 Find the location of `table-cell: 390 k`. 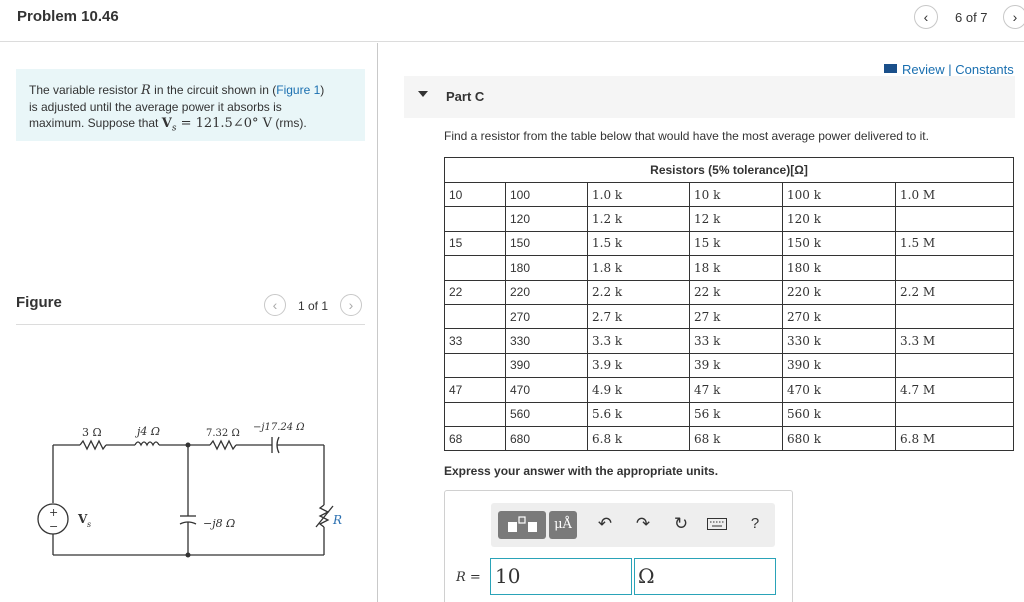

table-cell: 390 k is located at coordinates (839, 365).